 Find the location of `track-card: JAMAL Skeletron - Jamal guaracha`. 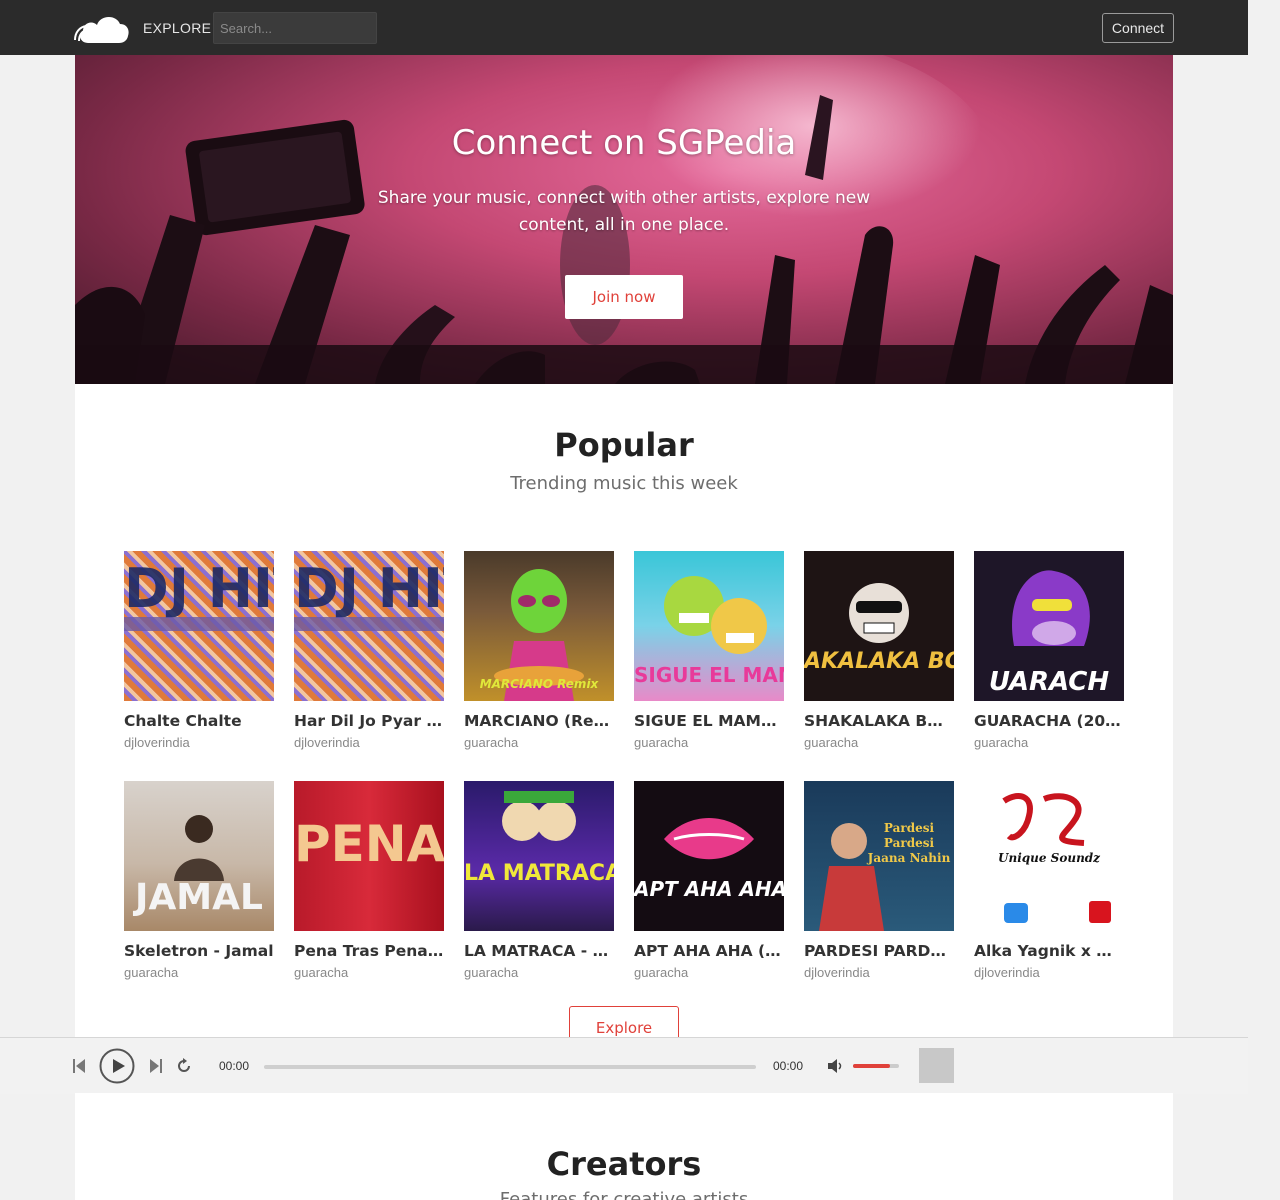

track-card: JAMAL Skeletron - Jamal guaracha is located at coordinates (199, 881).